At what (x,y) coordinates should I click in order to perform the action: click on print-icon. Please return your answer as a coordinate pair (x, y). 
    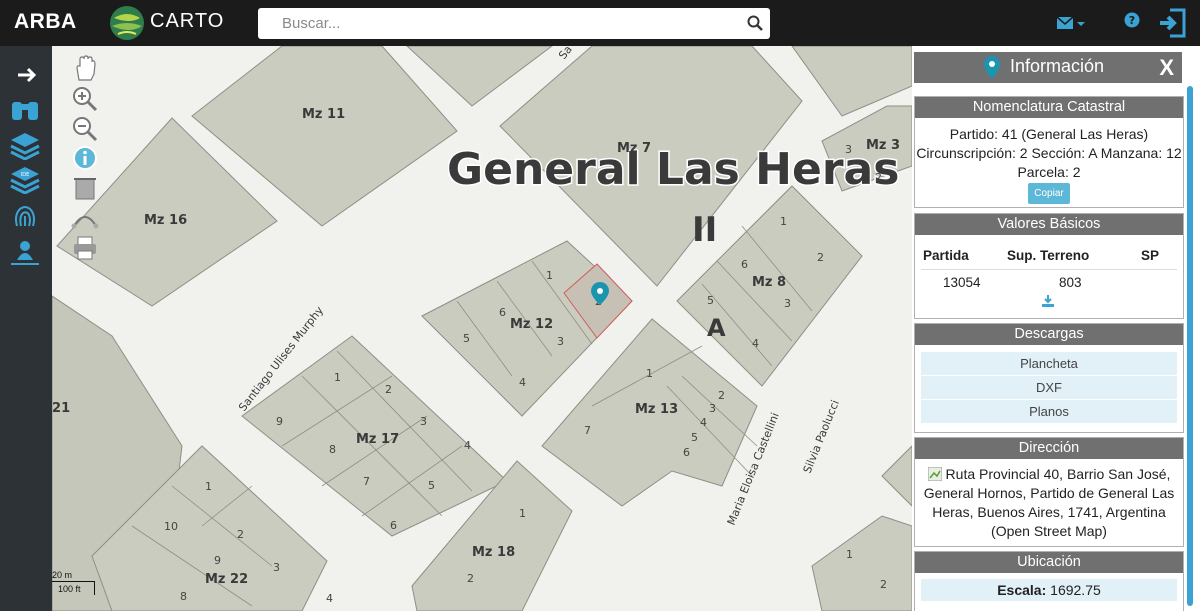
    Looking at the image, I should click on (85, 248).